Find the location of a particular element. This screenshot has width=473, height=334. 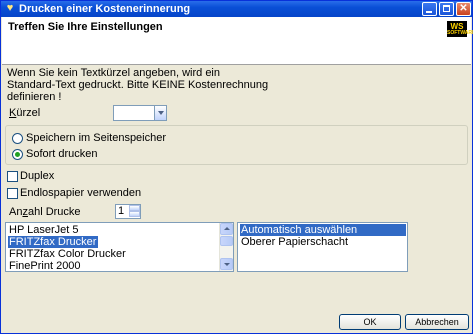

close-button: ✕ is located at coordinates (463, 9).